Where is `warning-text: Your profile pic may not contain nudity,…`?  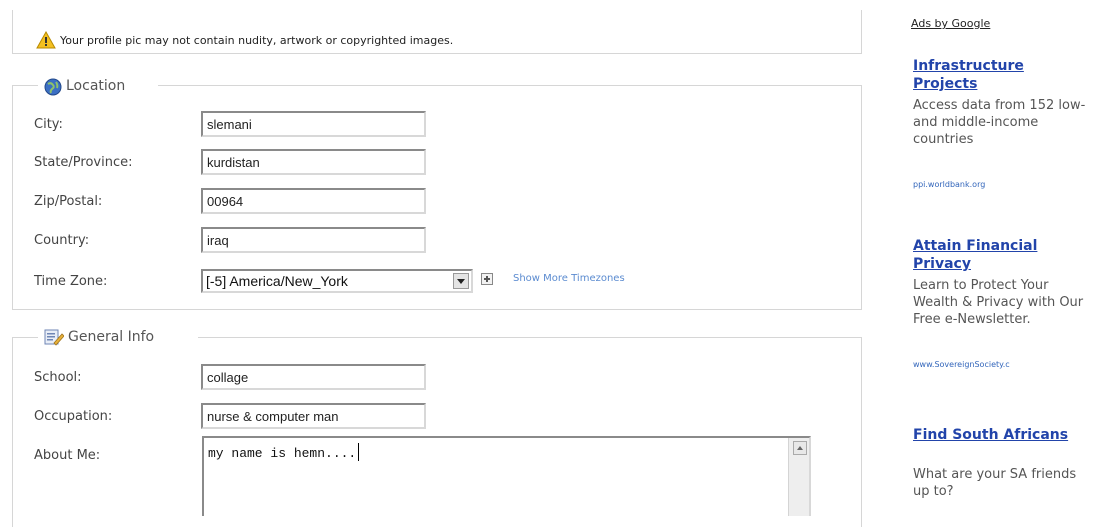
warning-text: Your profile pic may not contain nudity,… is located at coordinates (257, 40).